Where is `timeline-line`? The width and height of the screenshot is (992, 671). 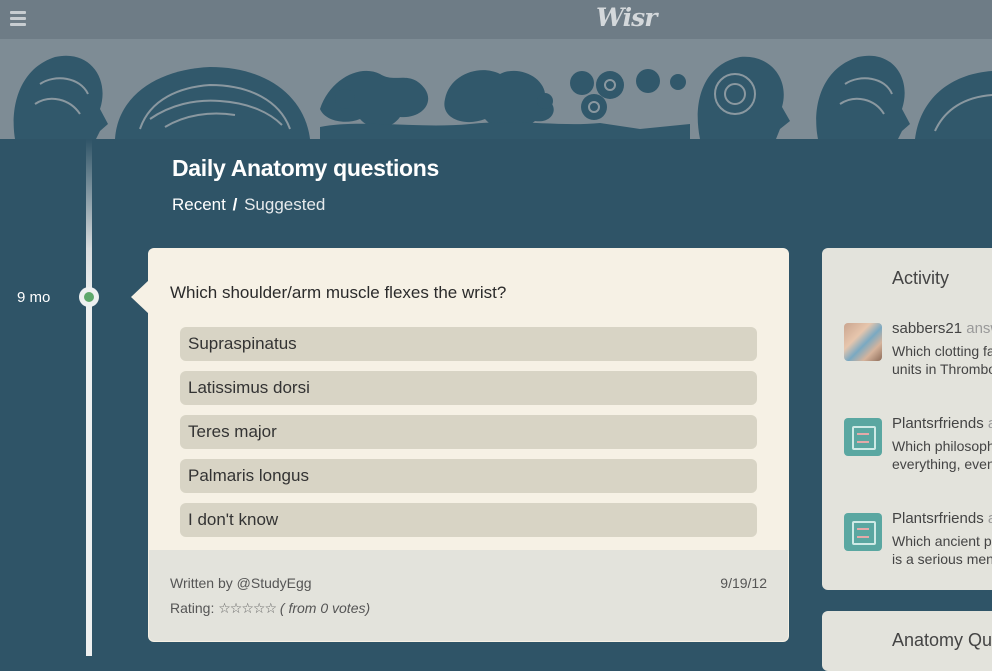 timeline-line is located at coordinates (89, 397).